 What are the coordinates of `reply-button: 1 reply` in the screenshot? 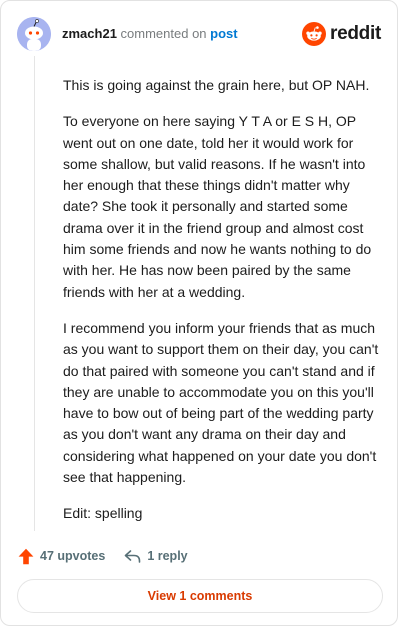 It's located at (156, 556).